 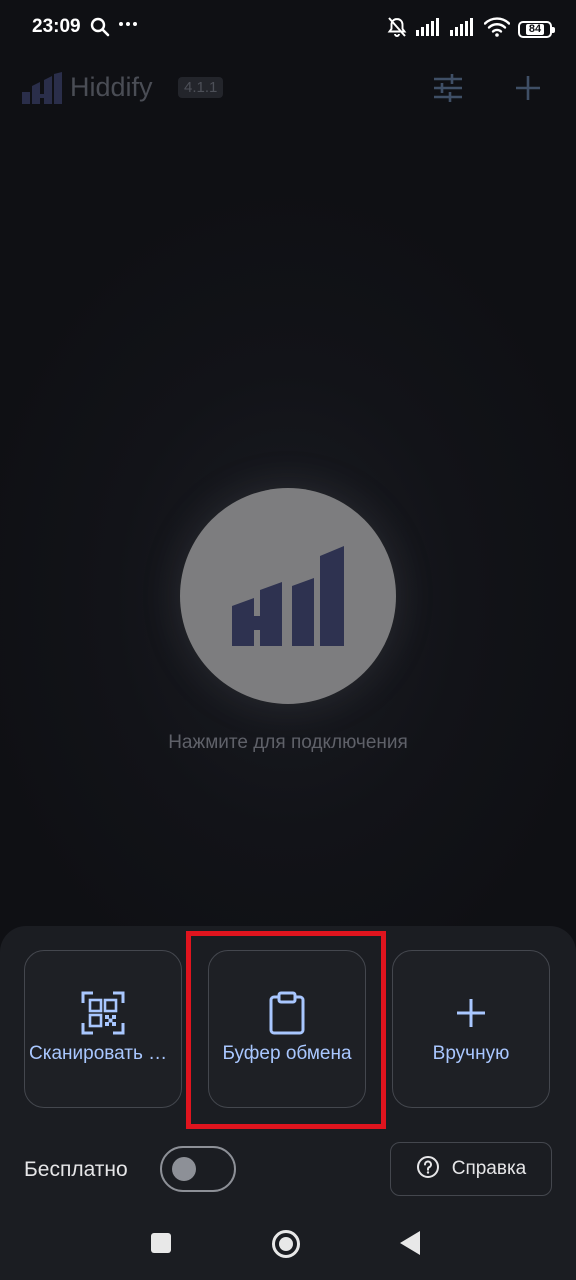 I want to click on battery-level: 84, so click(x=535, y=29).